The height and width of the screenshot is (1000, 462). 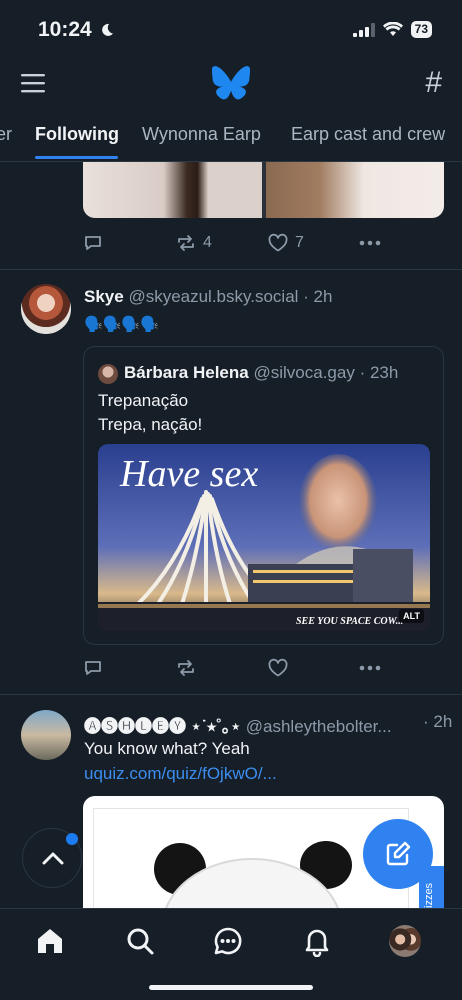 I want to click on new-posts-indicator, so click(x=72, y=839).